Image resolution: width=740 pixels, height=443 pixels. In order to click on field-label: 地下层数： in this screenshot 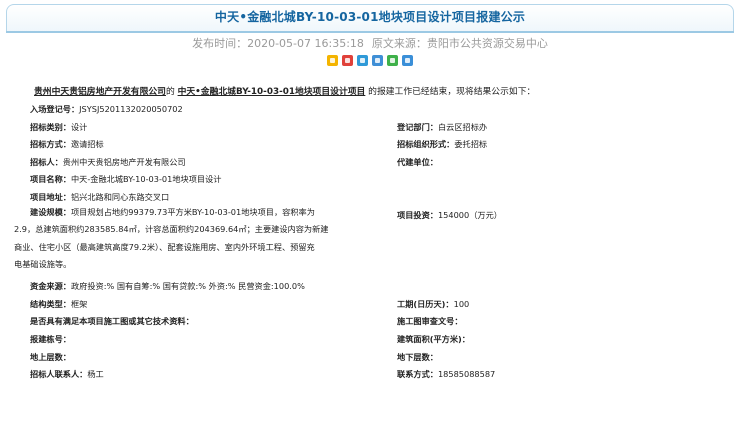, I will do `click(417, 357)`.